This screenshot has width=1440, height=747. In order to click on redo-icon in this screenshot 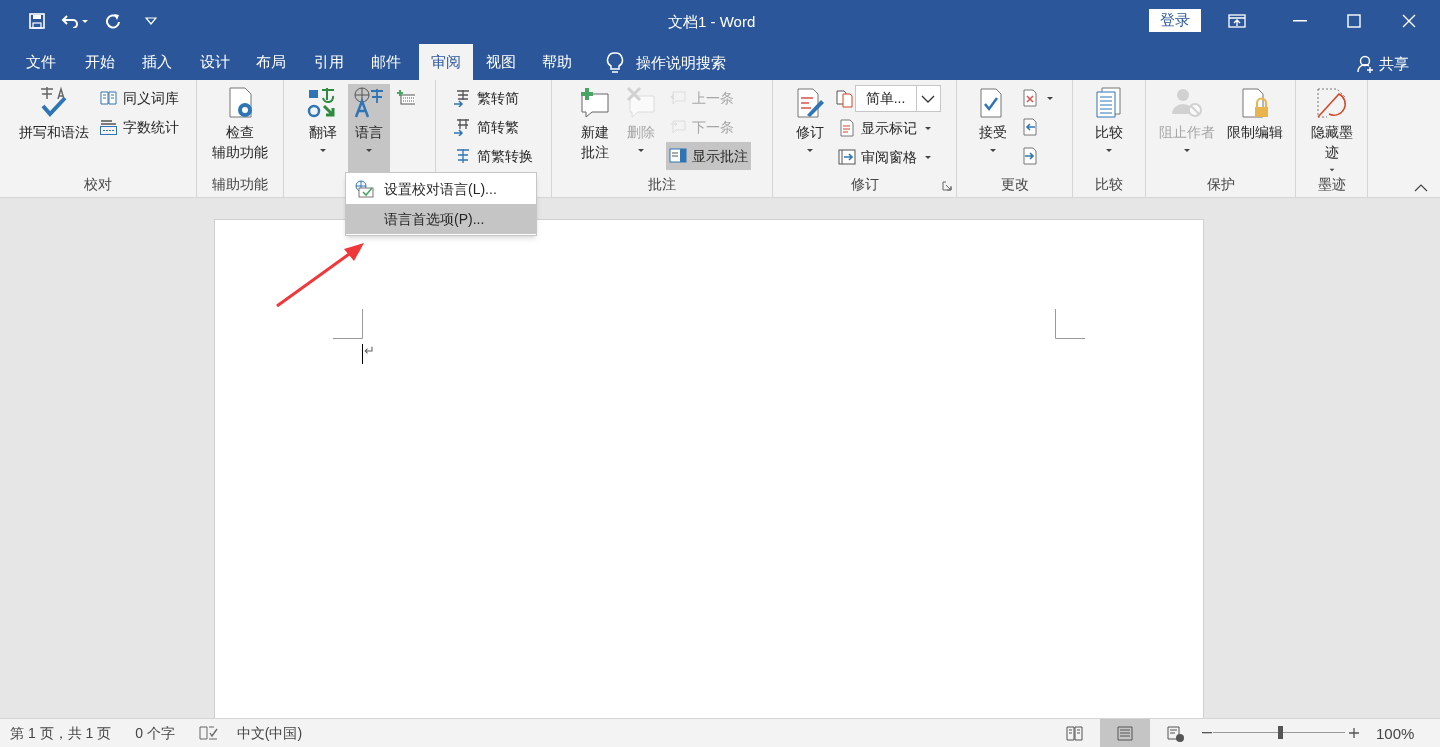, I will do `click(113, 21)`.